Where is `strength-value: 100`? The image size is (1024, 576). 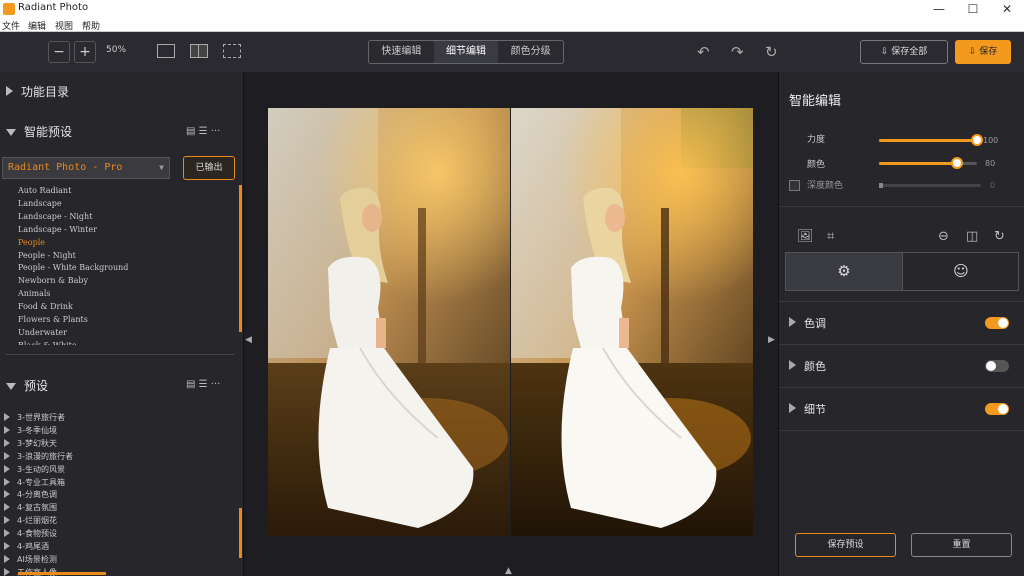 strength-value: 100 is located at coordinates (991, 140).